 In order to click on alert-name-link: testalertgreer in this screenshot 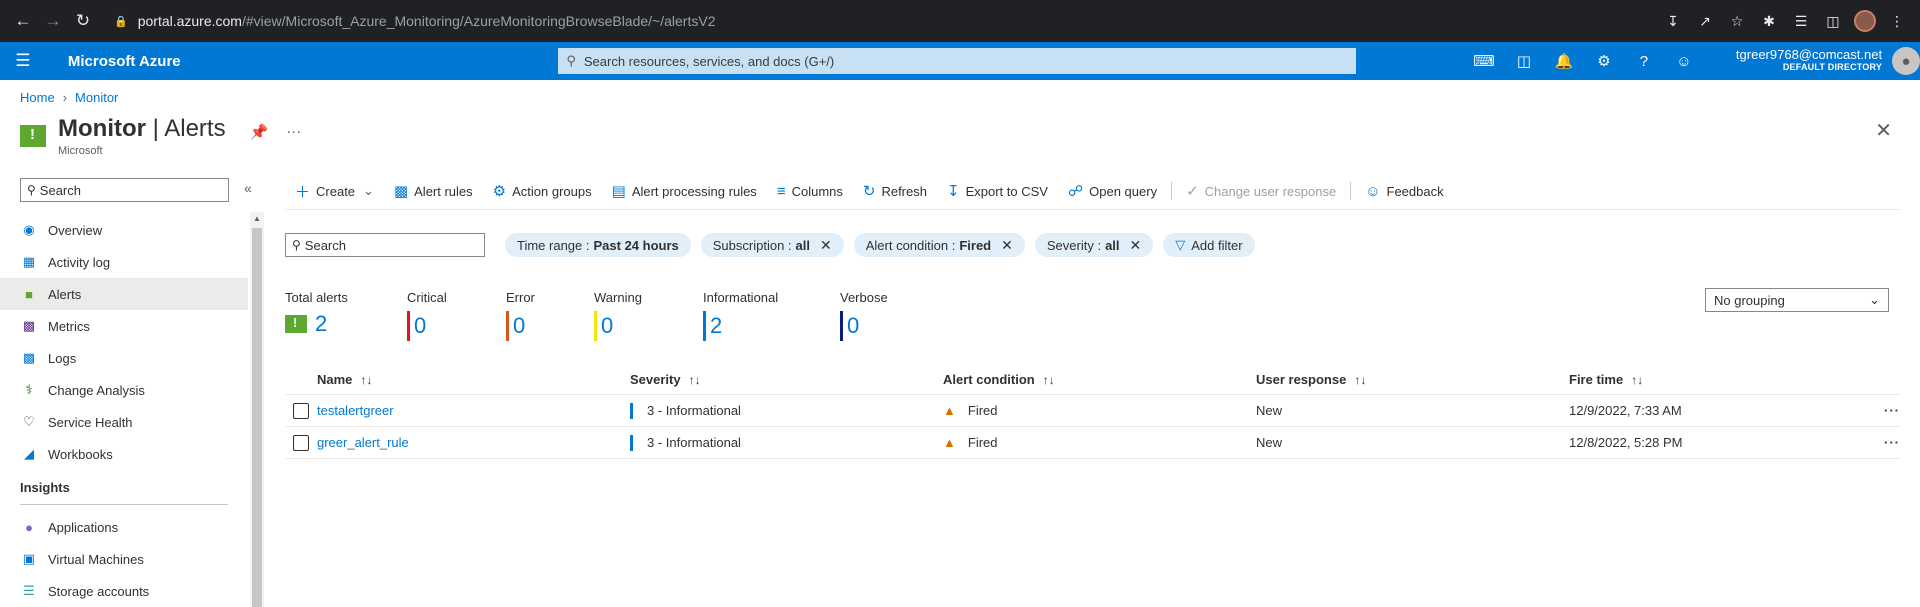, I will do `click(355, 410)`.